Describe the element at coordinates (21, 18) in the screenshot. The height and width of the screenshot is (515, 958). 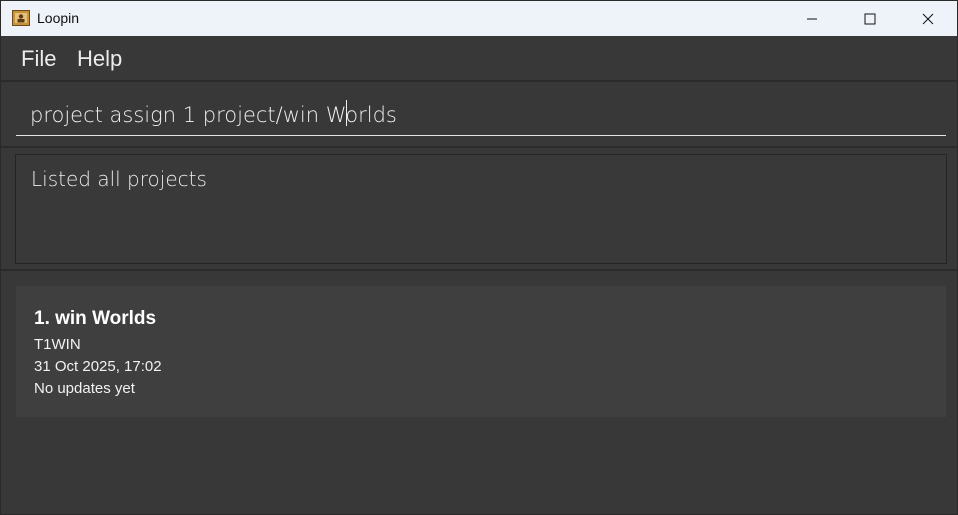
I see `app-icon` at that location.